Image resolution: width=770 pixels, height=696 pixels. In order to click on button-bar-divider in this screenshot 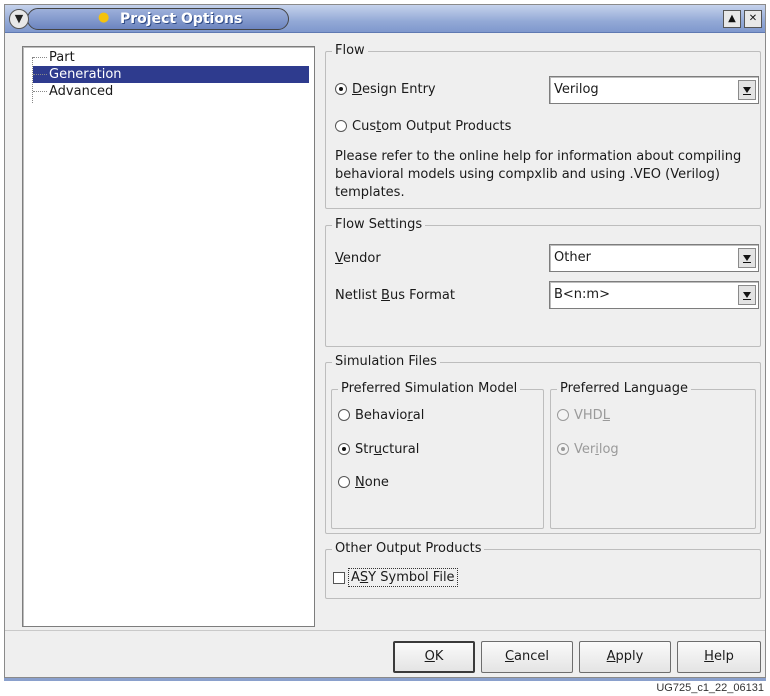, I will do `click(385, 630)`.